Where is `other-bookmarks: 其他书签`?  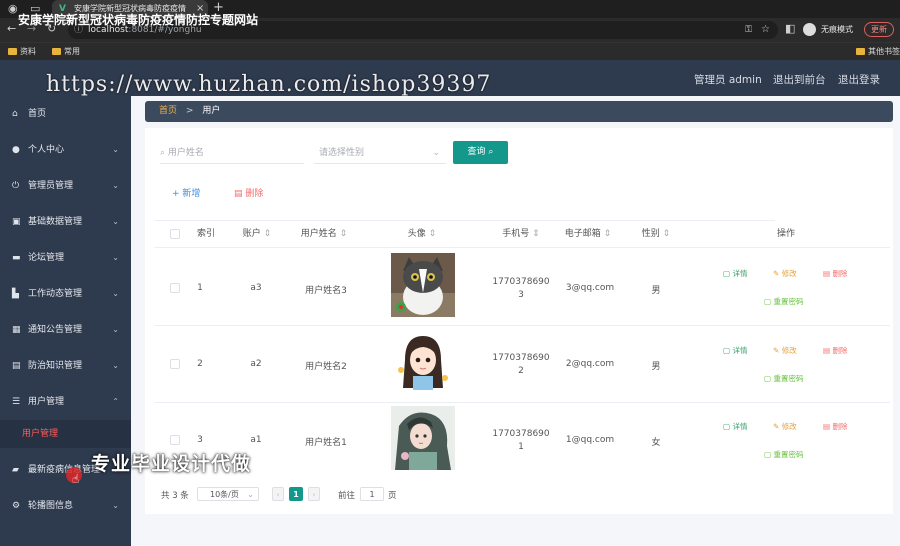
other-bookmarks: 其他书签 is located at coordinates (878, 51).